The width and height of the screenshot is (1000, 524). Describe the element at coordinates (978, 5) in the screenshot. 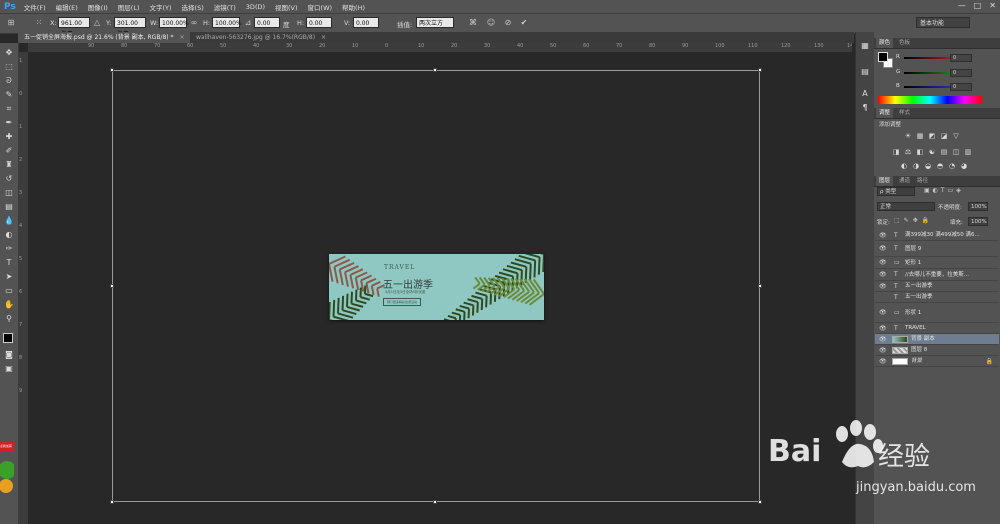

I see `maximize-button: □` at that location.